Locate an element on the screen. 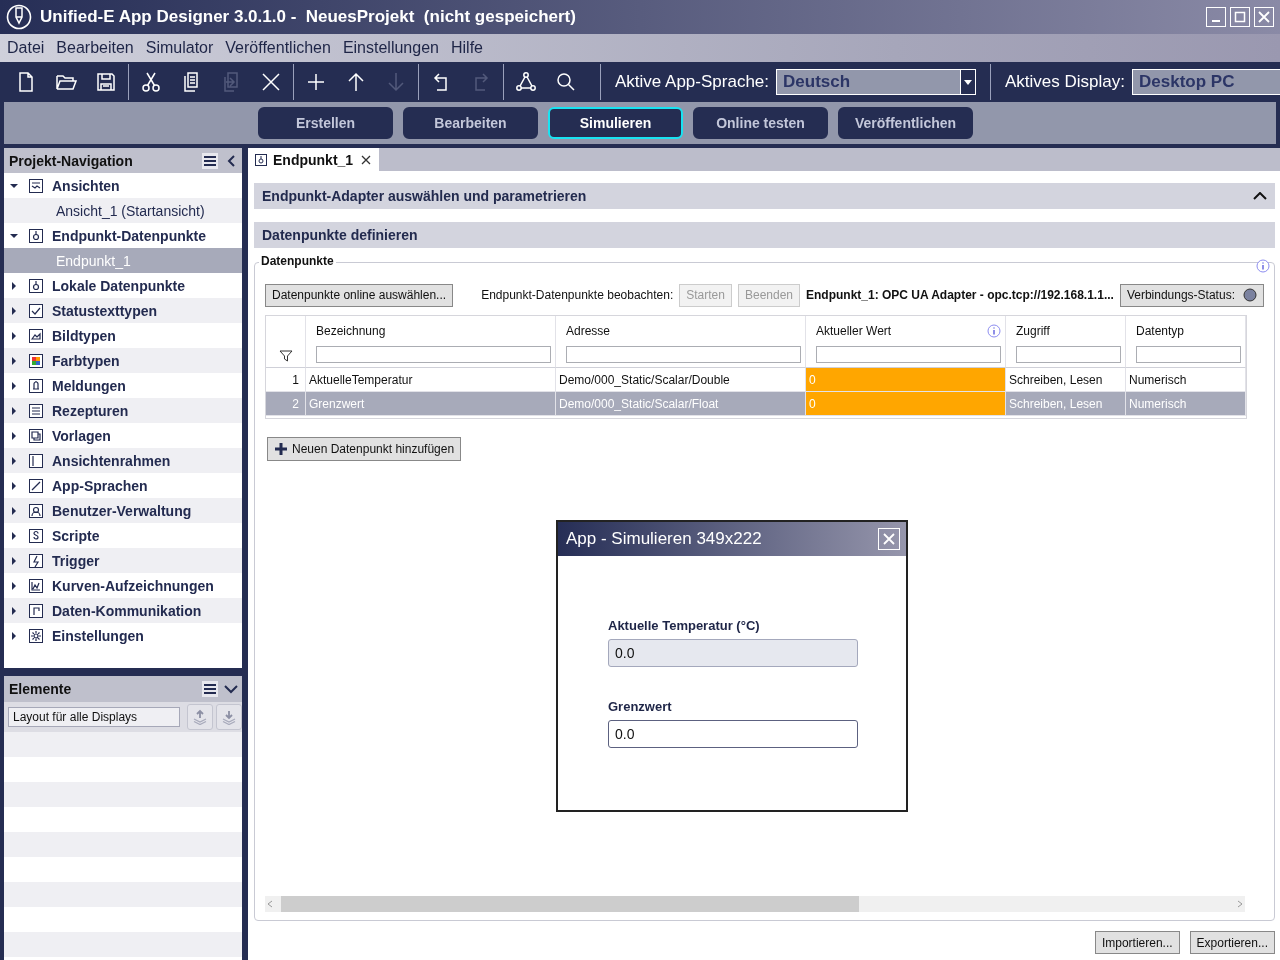  document-tab: Endpunkt_1 is located at coordinates (314, 159).